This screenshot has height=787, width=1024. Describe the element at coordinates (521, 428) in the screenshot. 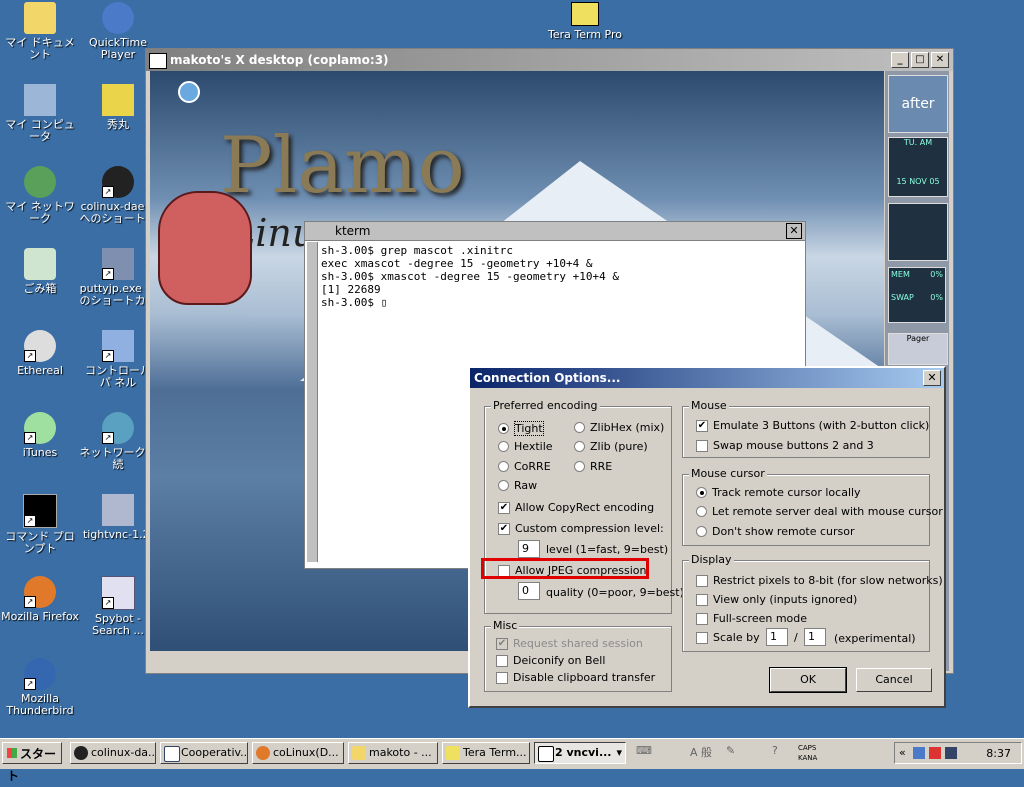

I see `radio-tight: Tight` at that location.